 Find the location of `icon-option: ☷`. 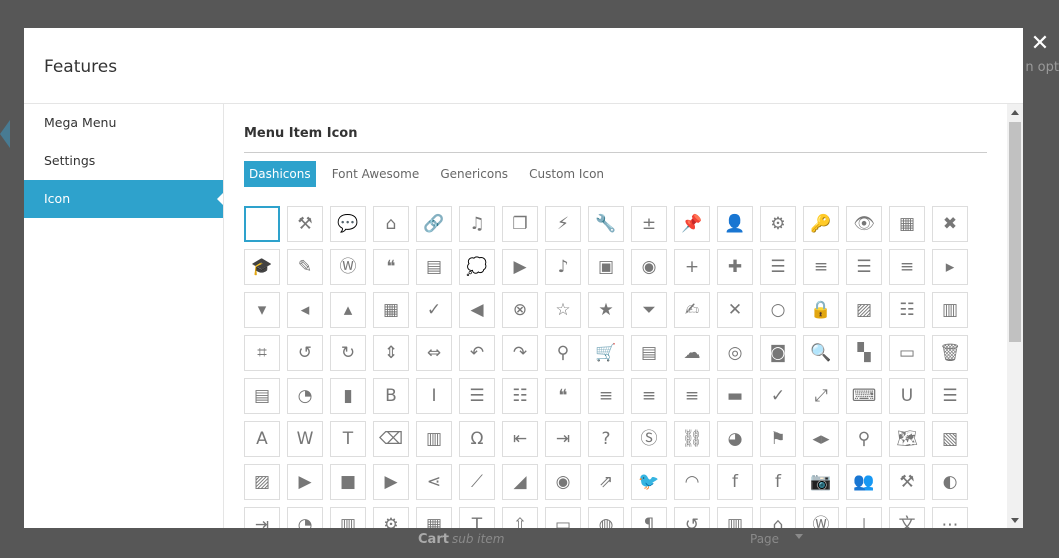

icon-option: ☷ is located at coordinates (520, 396).